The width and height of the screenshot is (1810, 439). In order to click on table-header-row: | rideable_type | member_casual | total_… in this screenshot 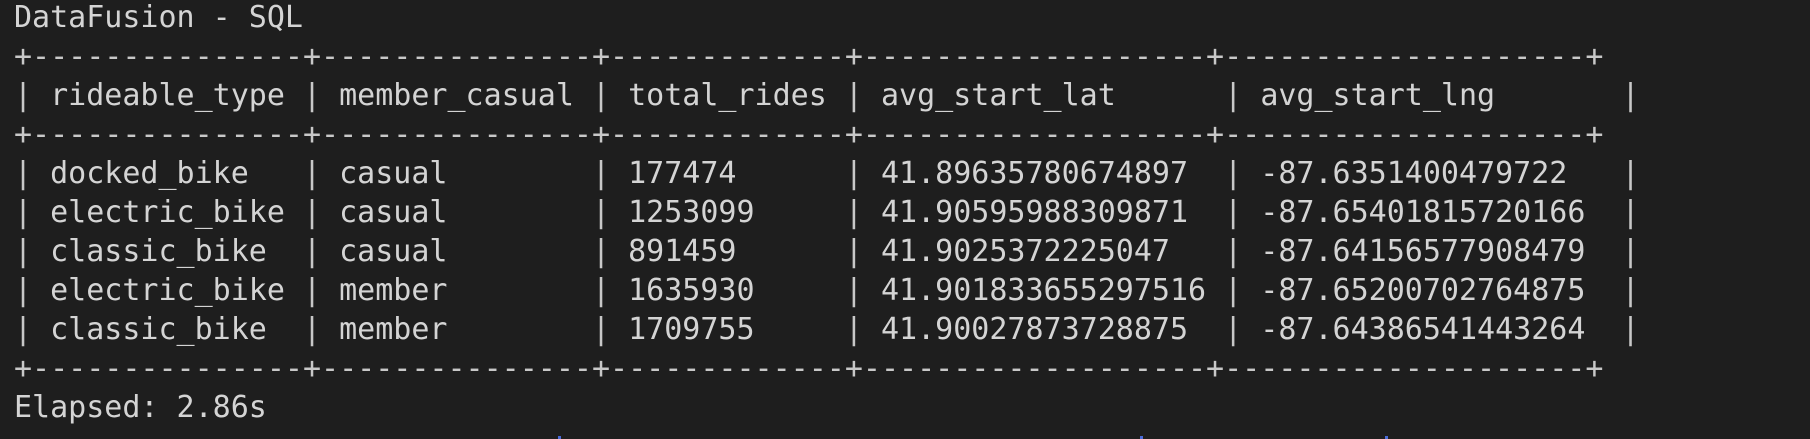, I will do `click(827, 95)`.